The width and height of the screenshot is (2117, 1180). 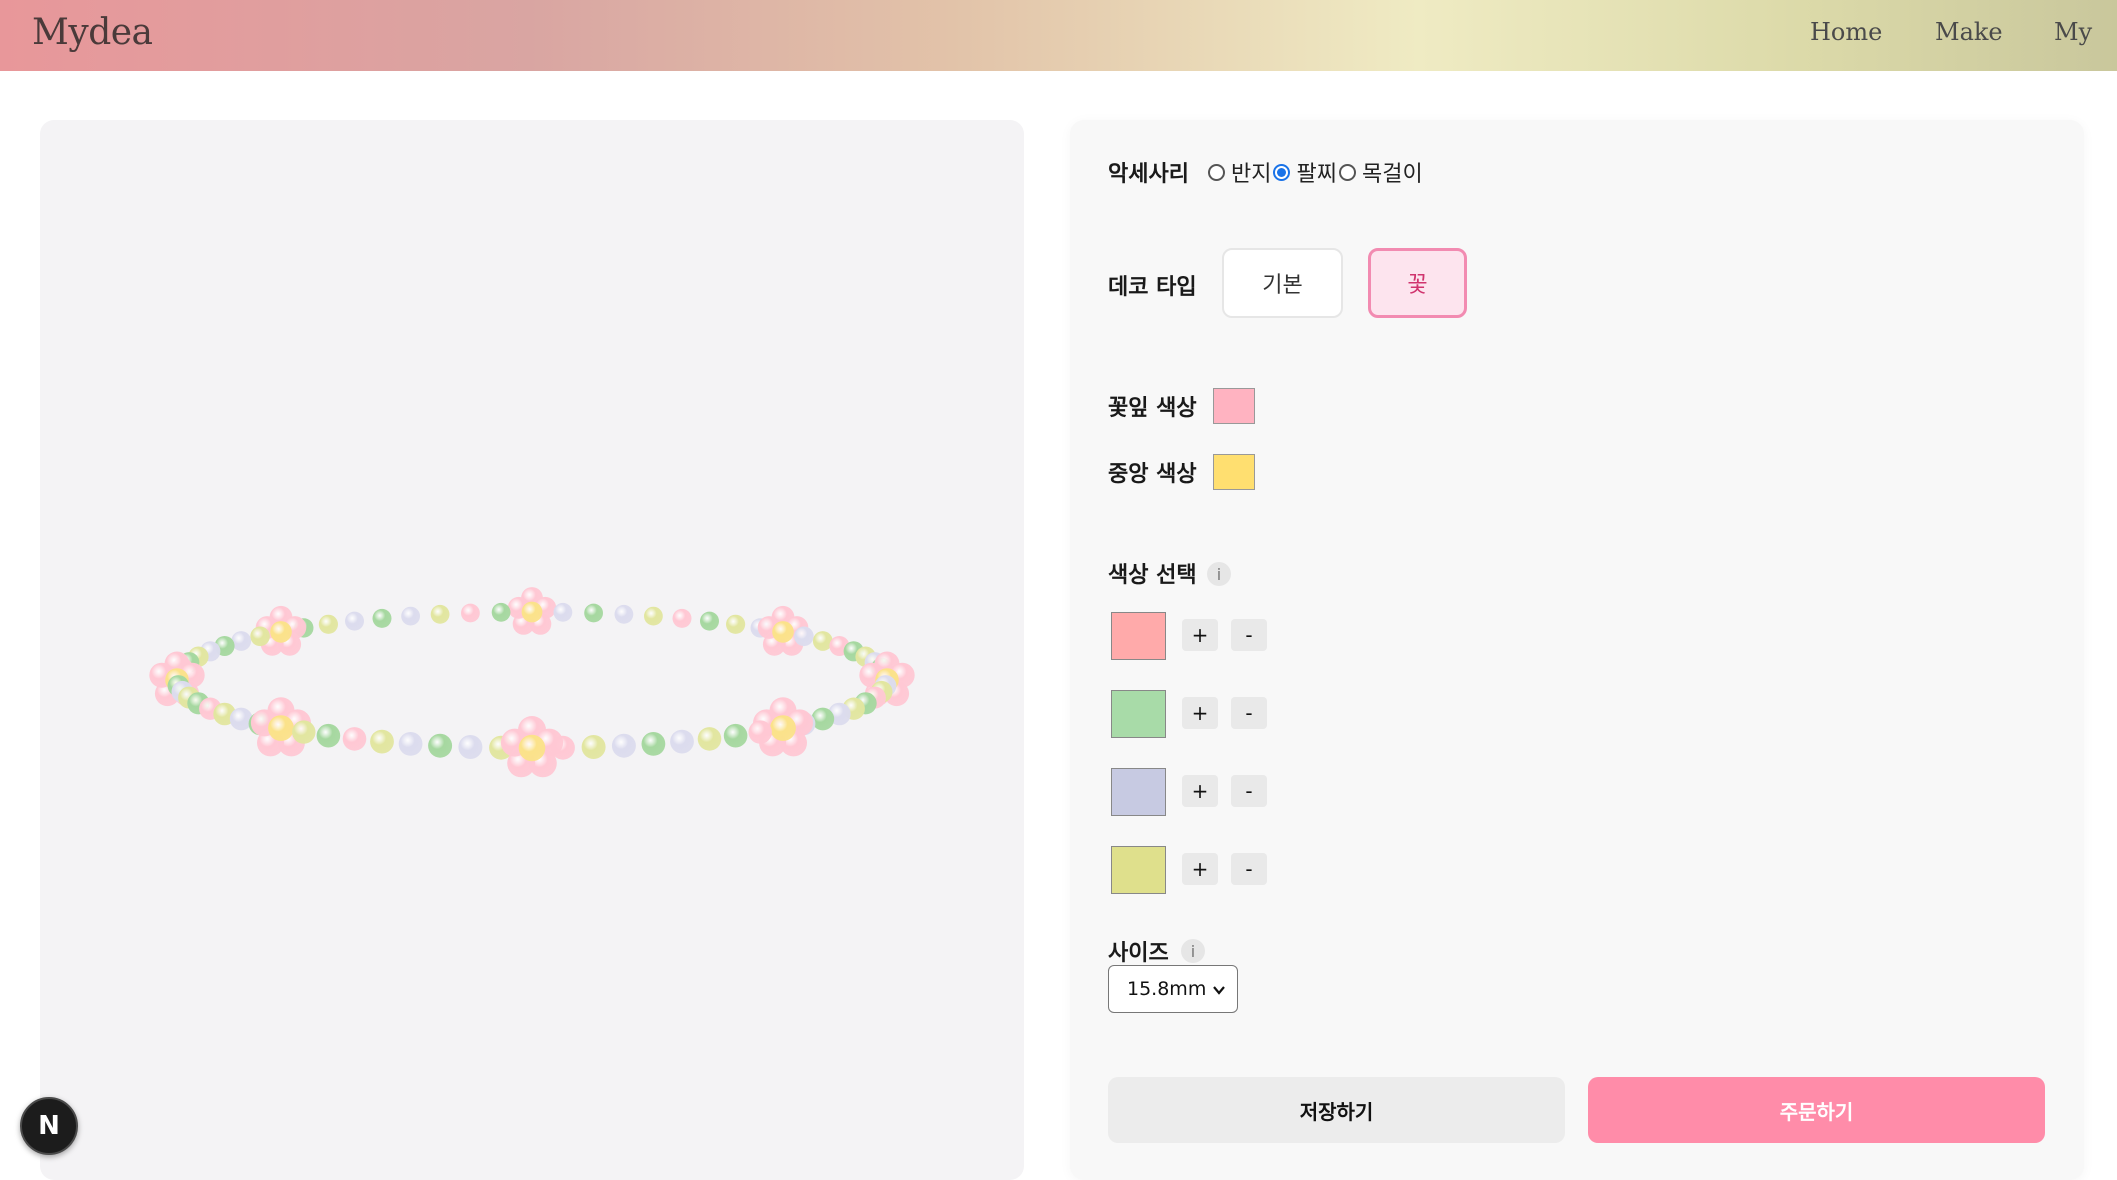 I want to click on logo: Mydea, so click(x=92, y=32).